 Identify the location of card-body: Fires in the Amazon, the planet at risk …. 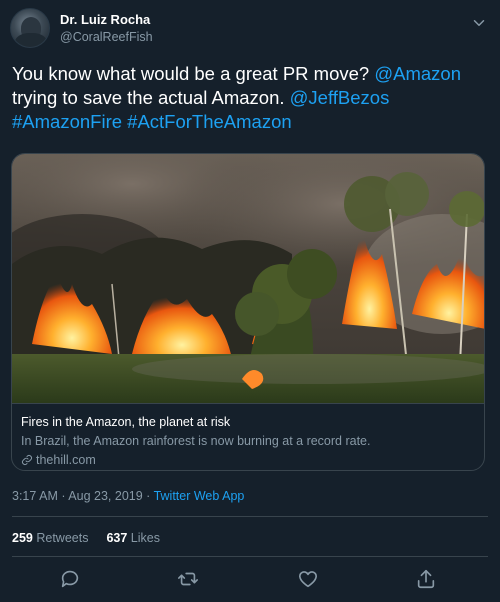
(248, 436).